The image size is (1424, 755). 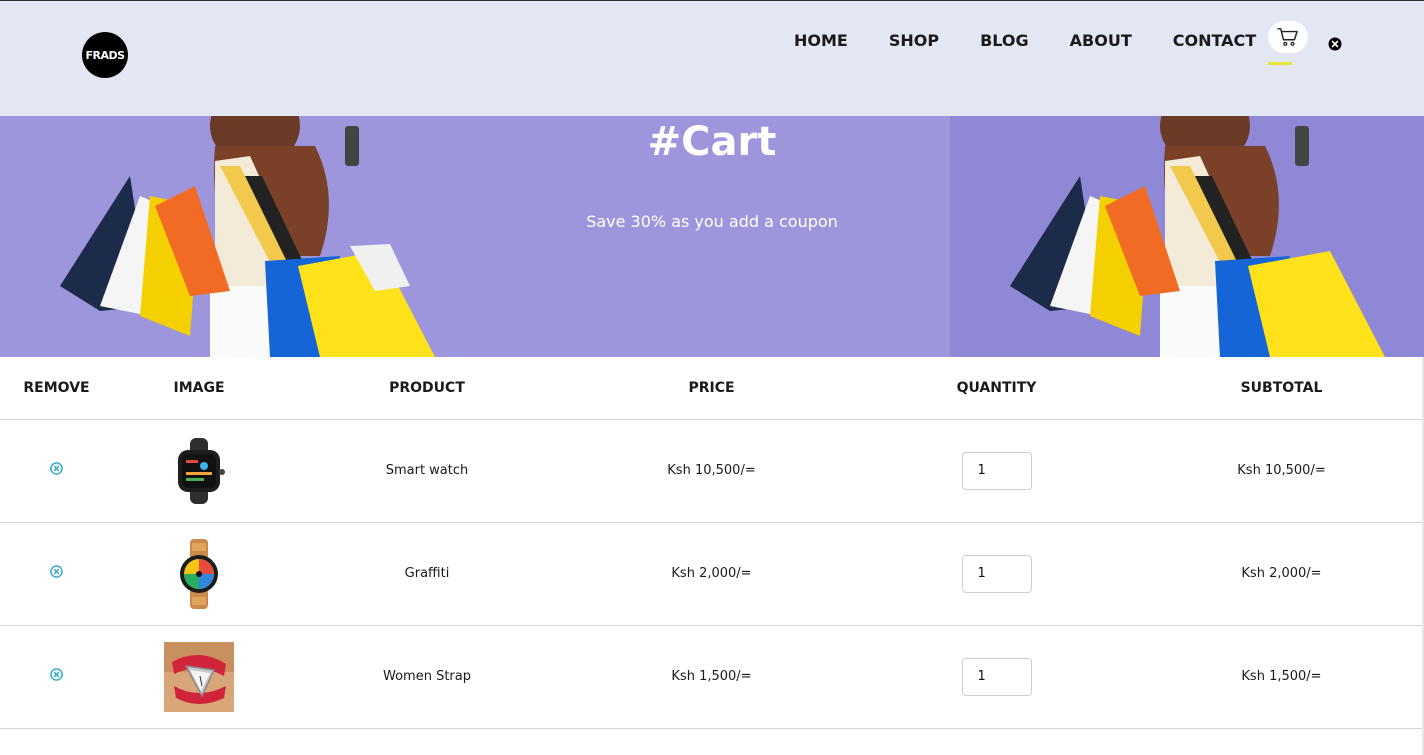 I want to click on smart-watch-image, so click(x=199, y=470).